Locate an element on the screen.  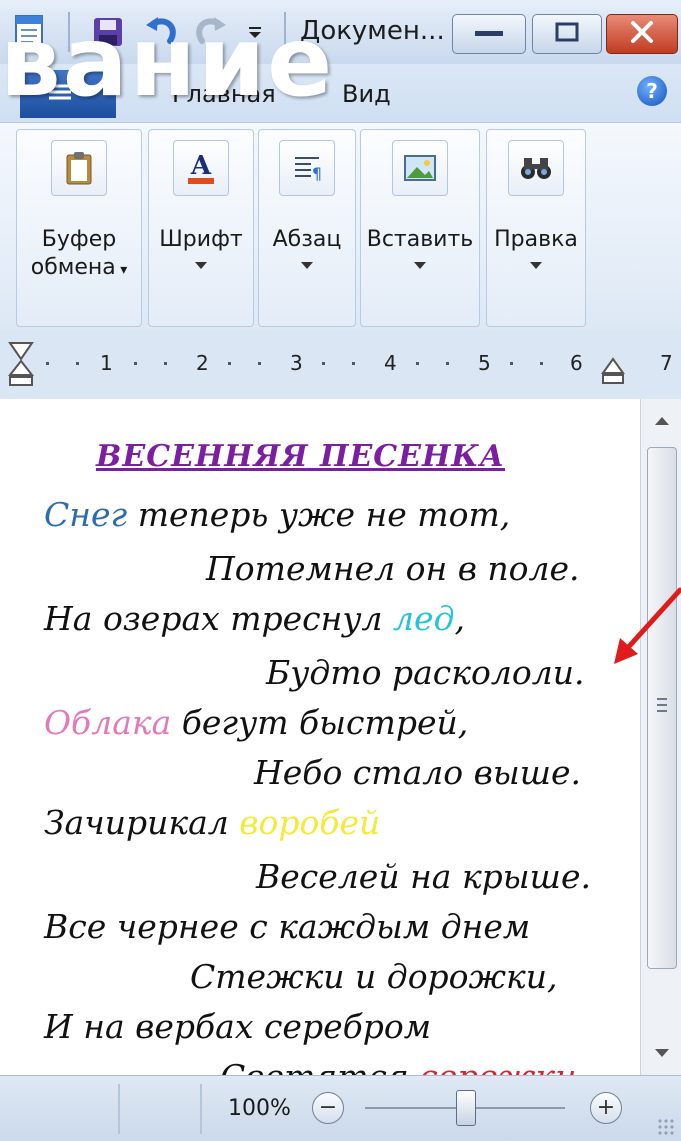
red-arrow-icon is located at coordinates (647, 625).